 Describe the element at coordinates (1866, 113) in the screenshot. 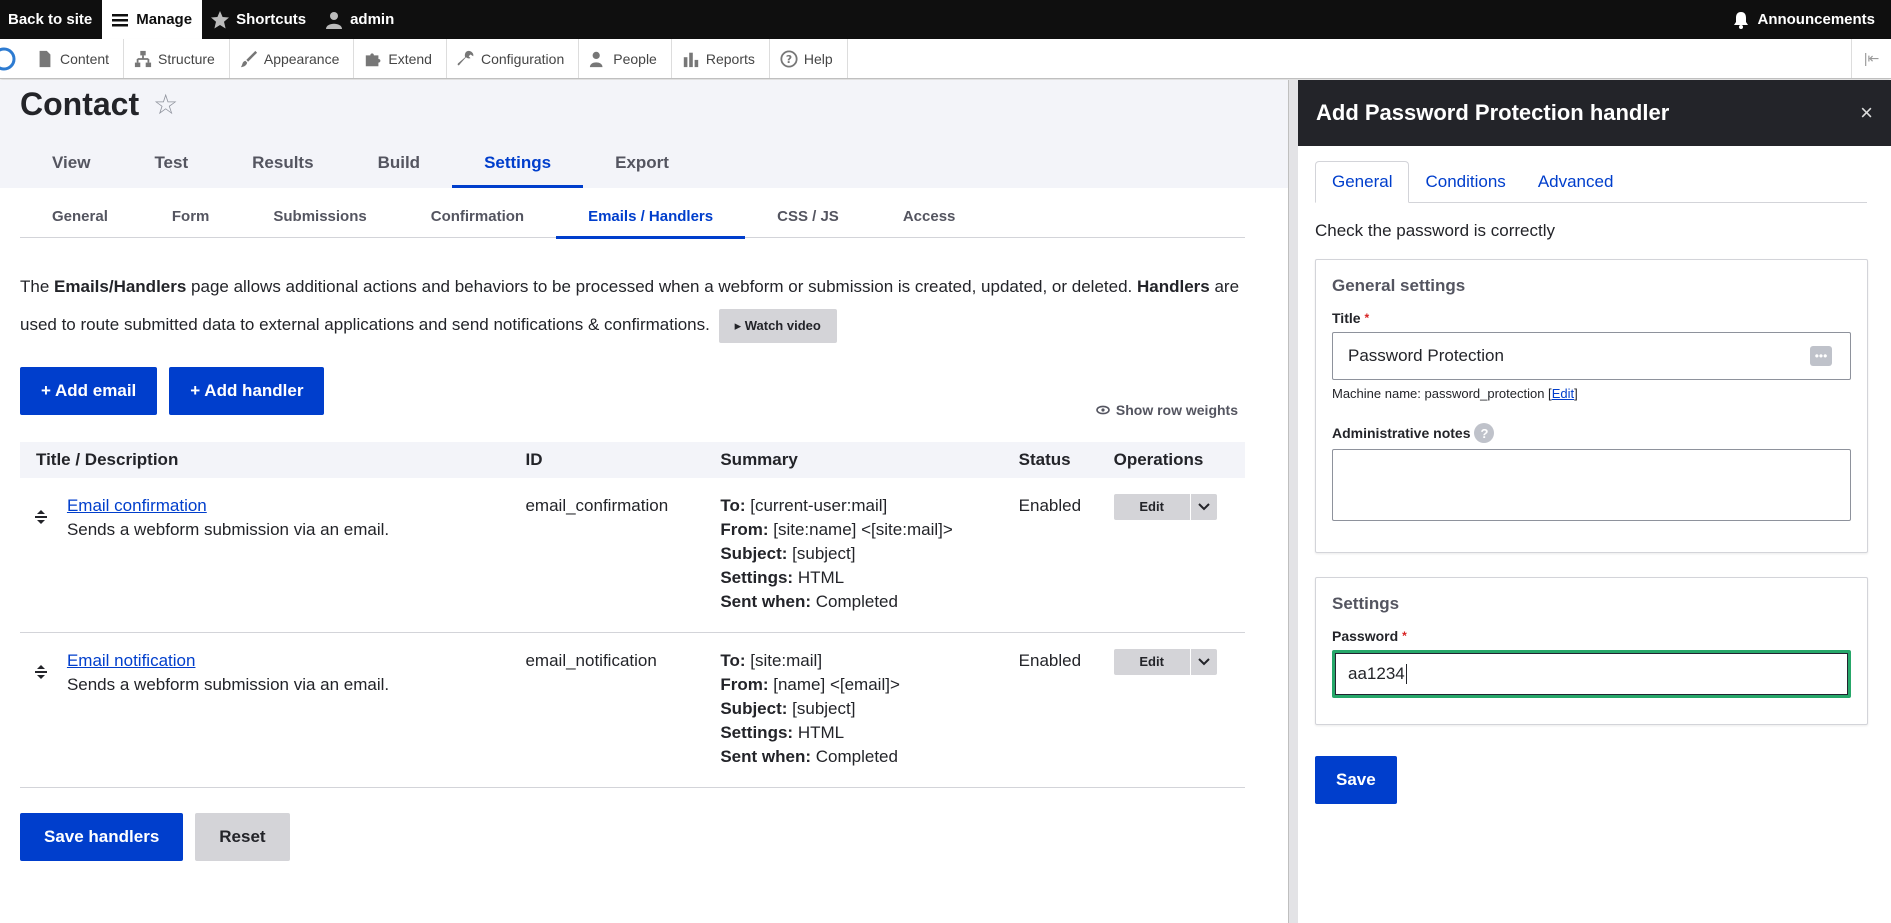

I see `close-icon: ×` at that location.